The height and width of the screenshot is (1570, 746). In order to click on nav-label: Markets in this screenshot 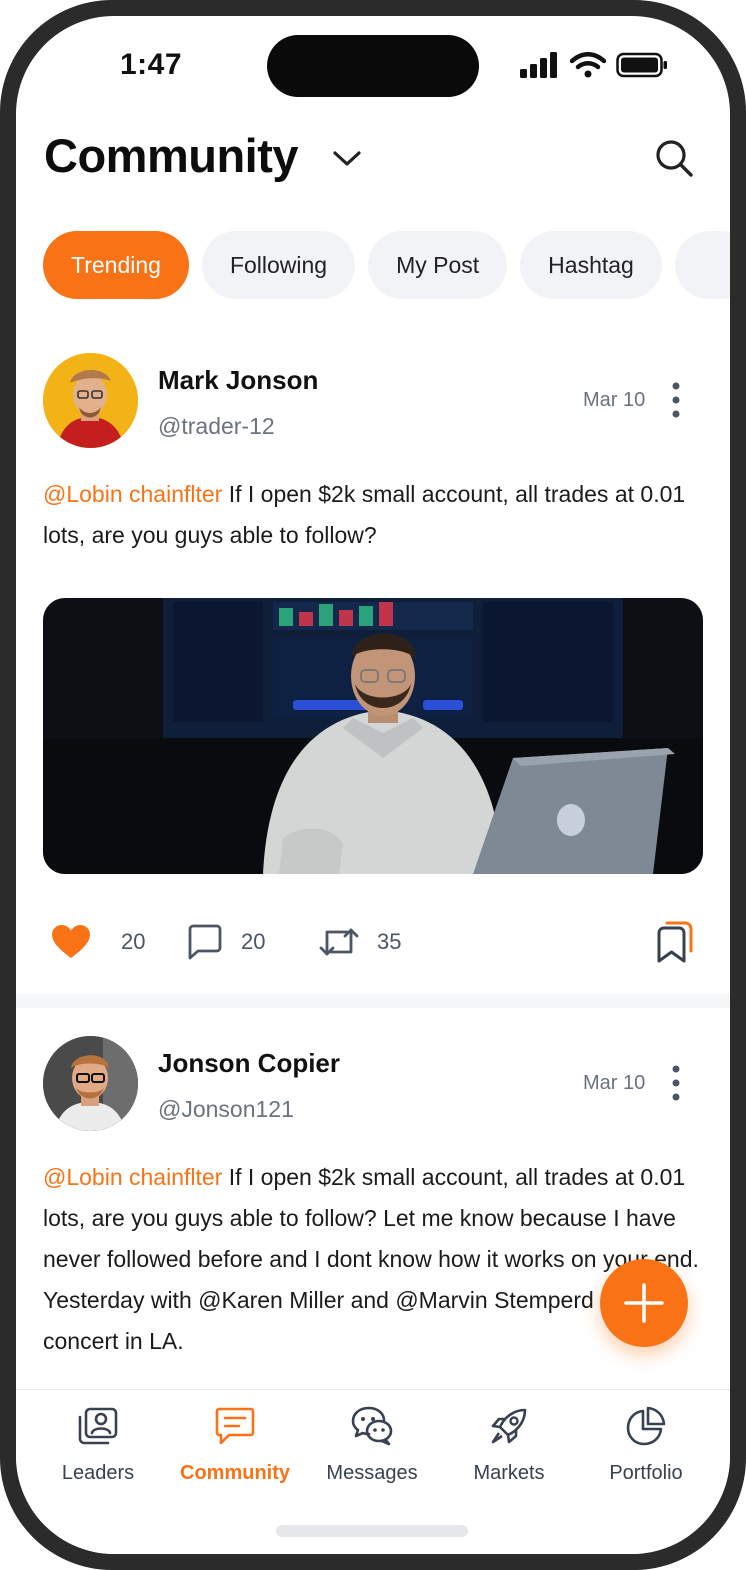, I will do `click(509, 1473)`.